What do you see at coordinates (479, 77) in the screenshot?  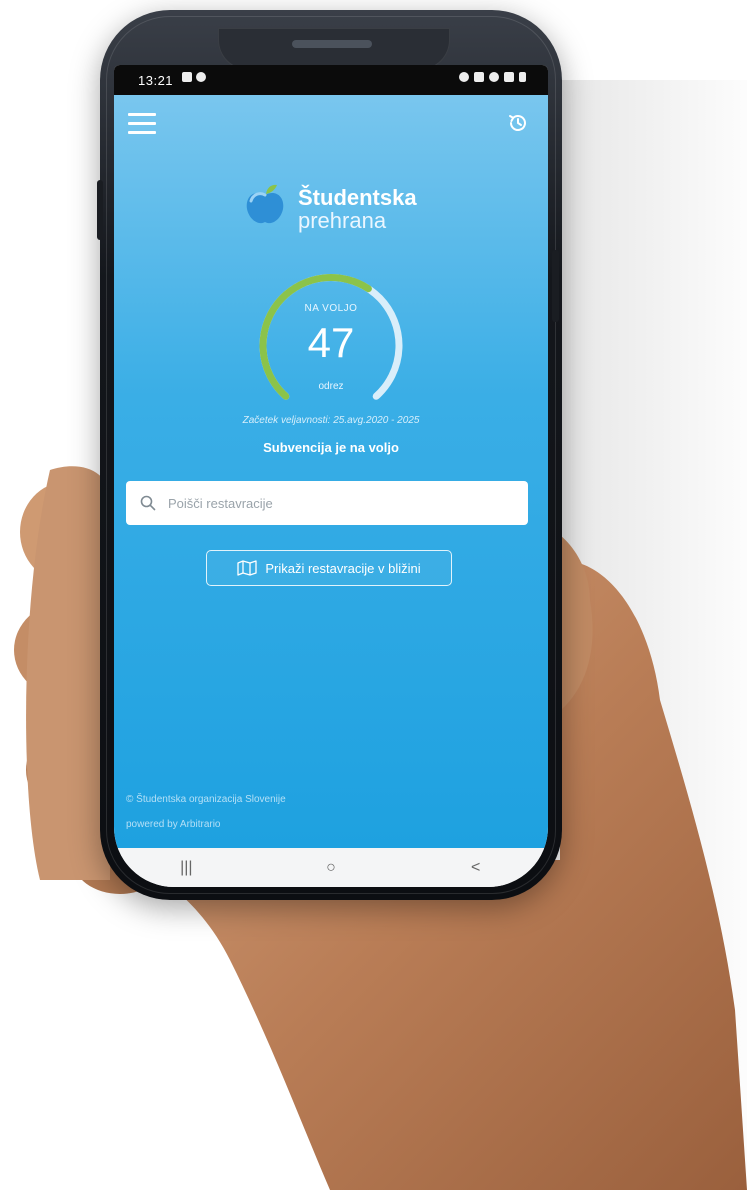 I see `network-icon` at bounding box center [479, 77].